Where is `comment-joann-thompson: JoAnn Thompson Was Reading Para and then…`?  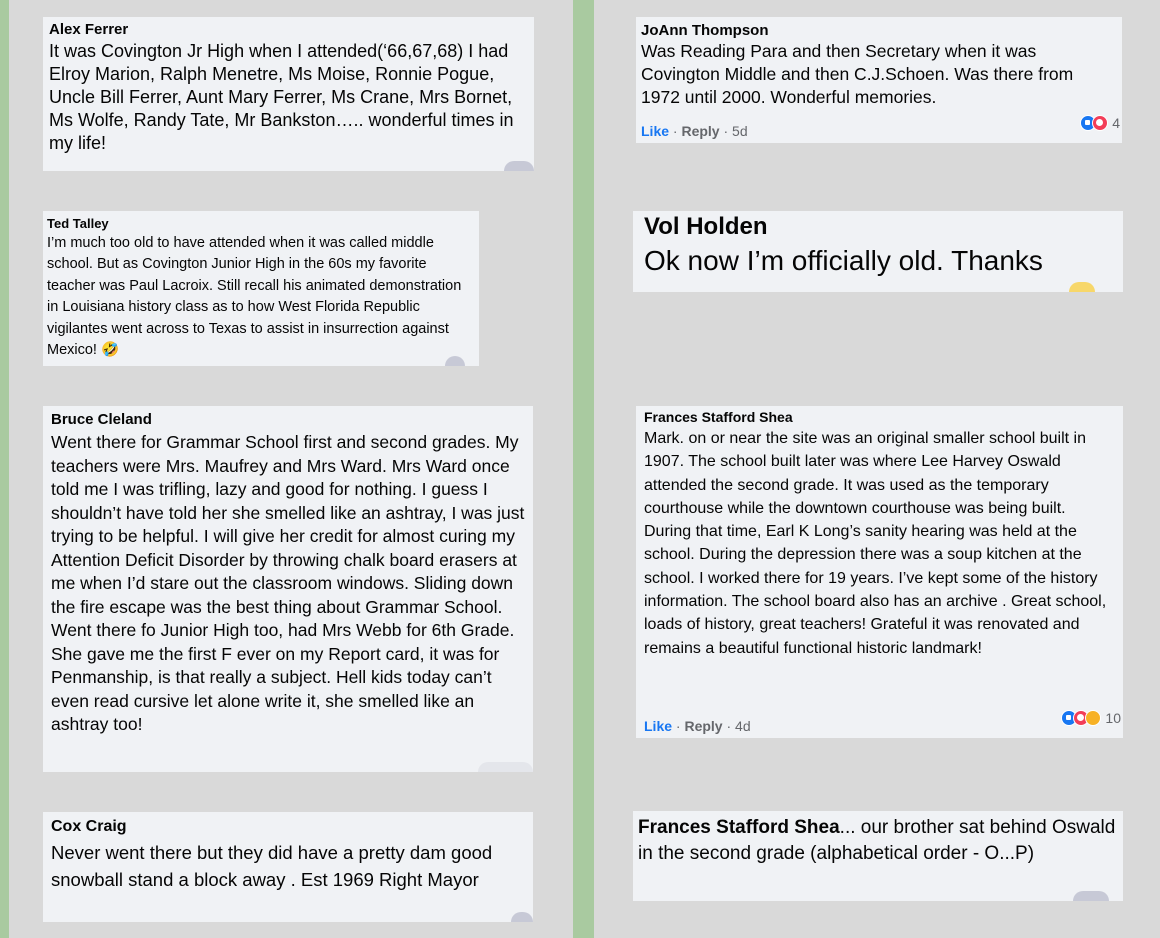
comment-joann-thompson: JoAnn Thompson Was Reading Para and then… is located at coordinates (879, 80).